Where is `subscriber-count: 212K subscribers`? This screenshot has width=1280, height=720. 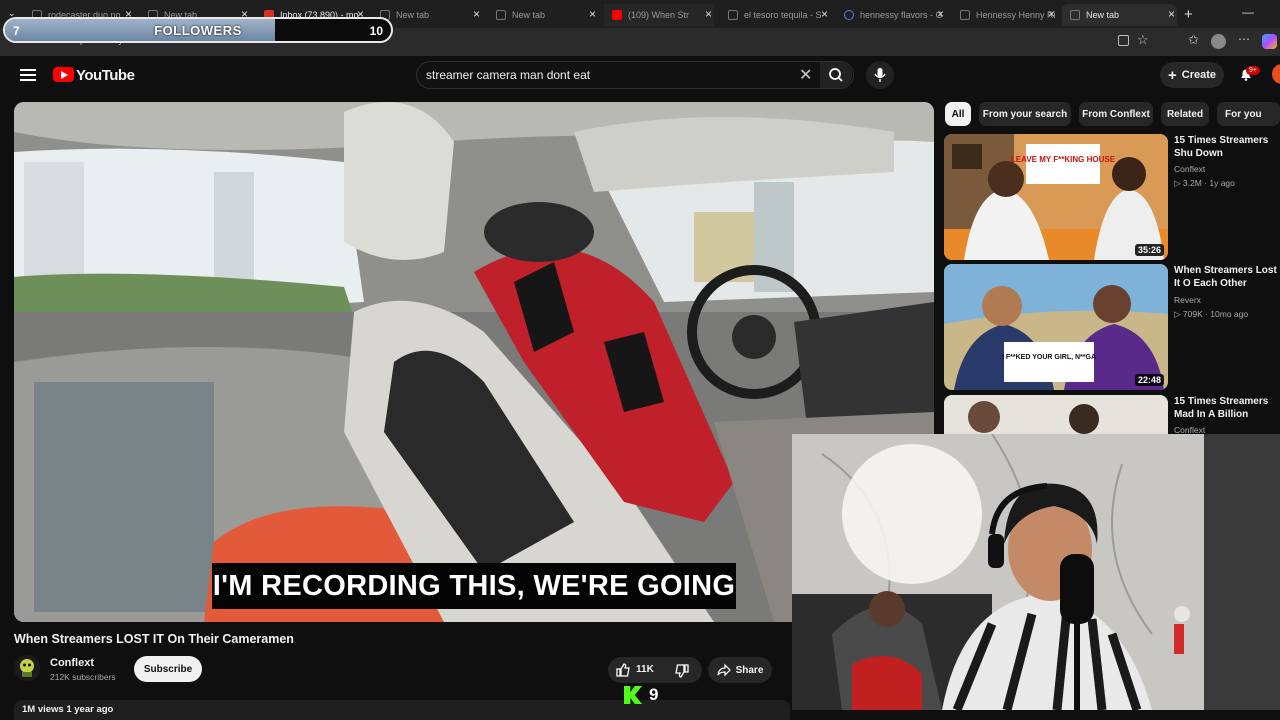 subscriber-count: 212K subscribers is located at coordinates (83, 677).